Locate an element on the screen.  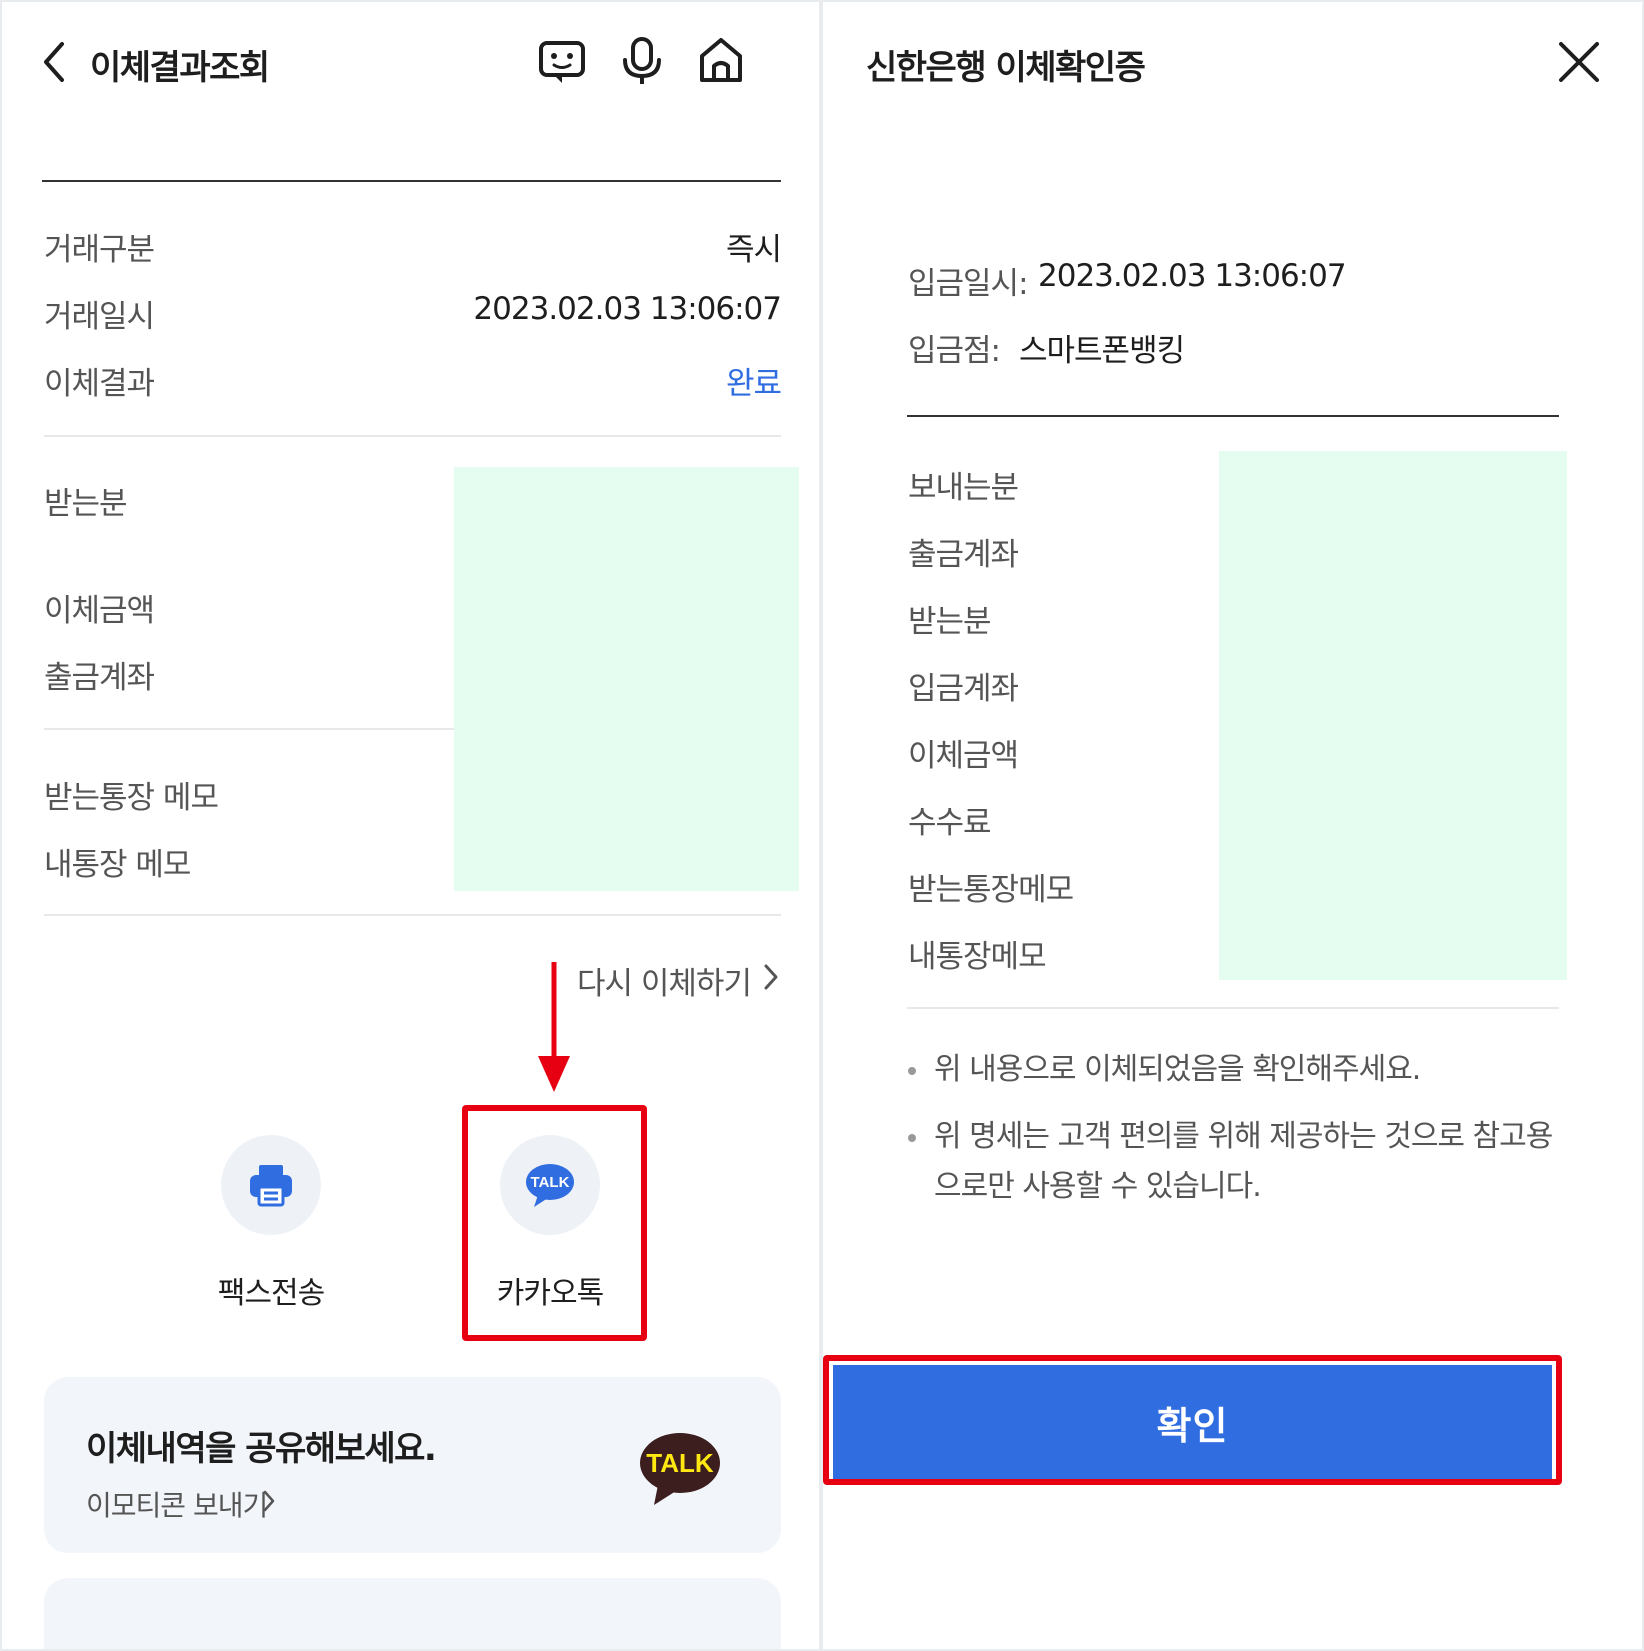
header-divider is located at coordinates (411, 181).